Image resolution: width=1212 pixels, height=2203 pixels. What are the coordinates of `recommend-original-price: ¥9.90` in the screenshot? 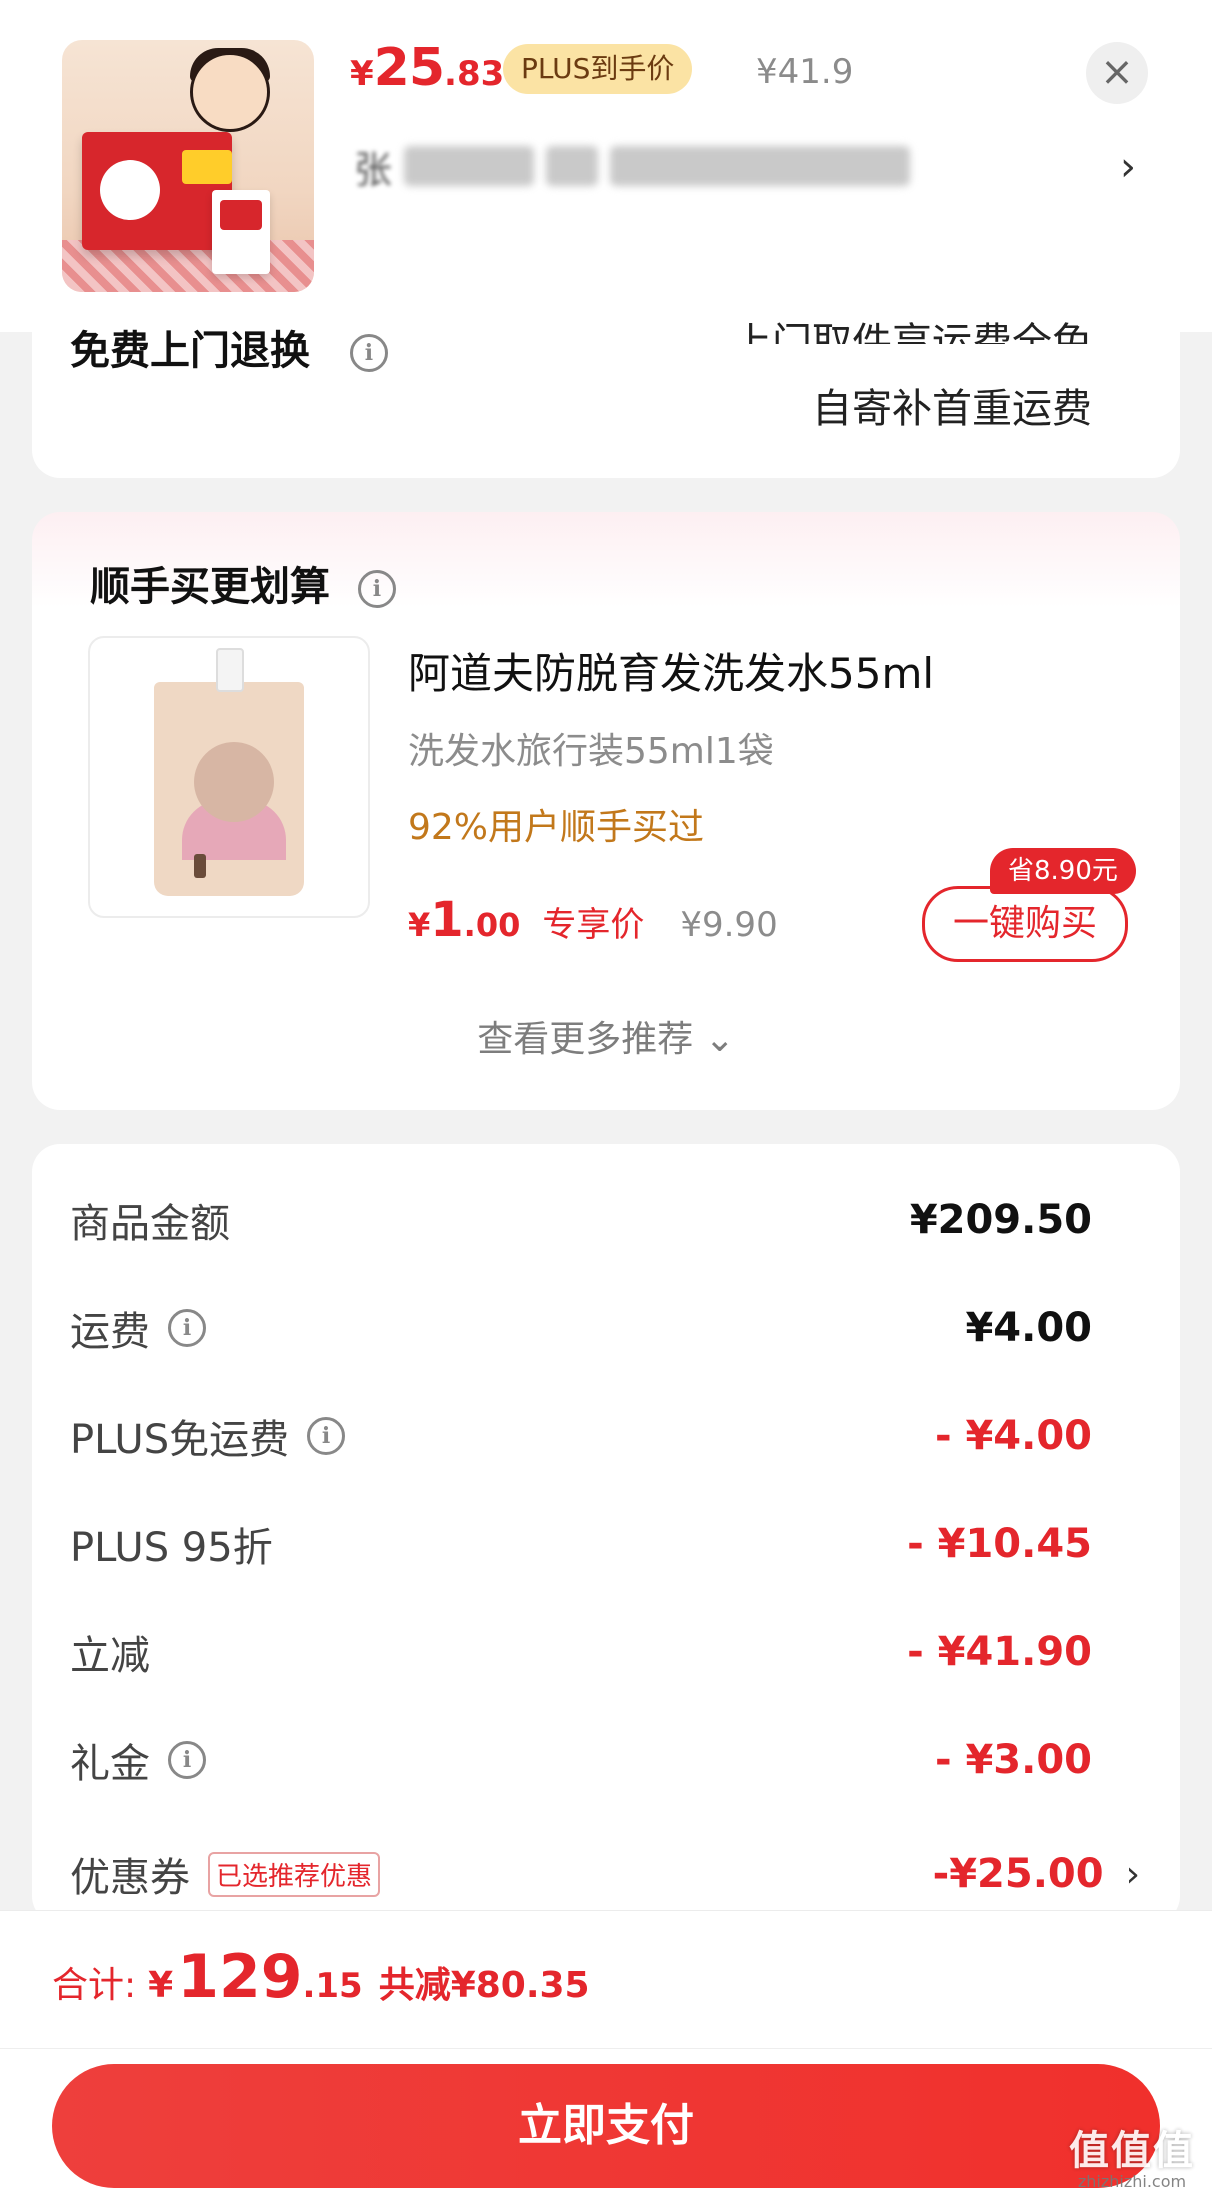 It's located at (729, 925).